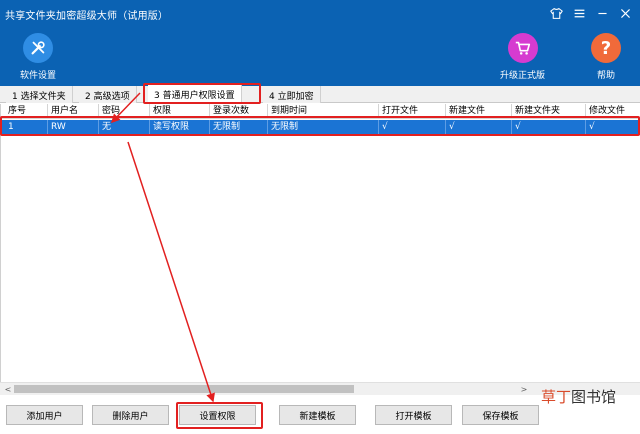  Describe the element at coordinates (556, 397) in the screenshot. I see `watermark-part-1: 草丁` at that location.